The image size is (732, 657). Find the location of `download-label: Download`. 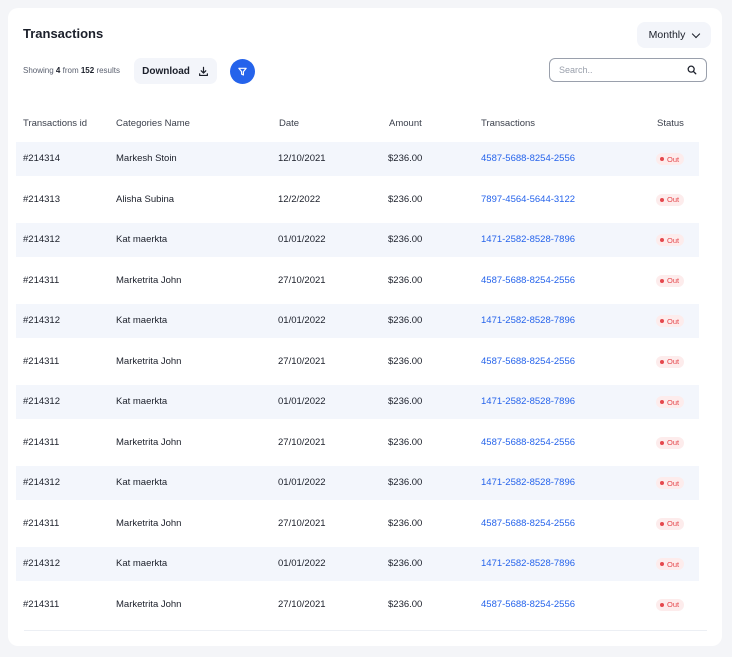

download-label: Download is located at coordinates (166, 71).